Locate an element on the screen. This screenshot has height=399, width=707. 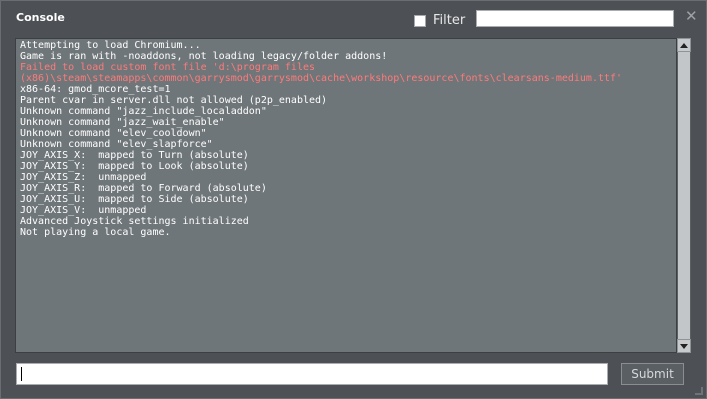
resize-grip-icon is located at coordinates (699, 391).